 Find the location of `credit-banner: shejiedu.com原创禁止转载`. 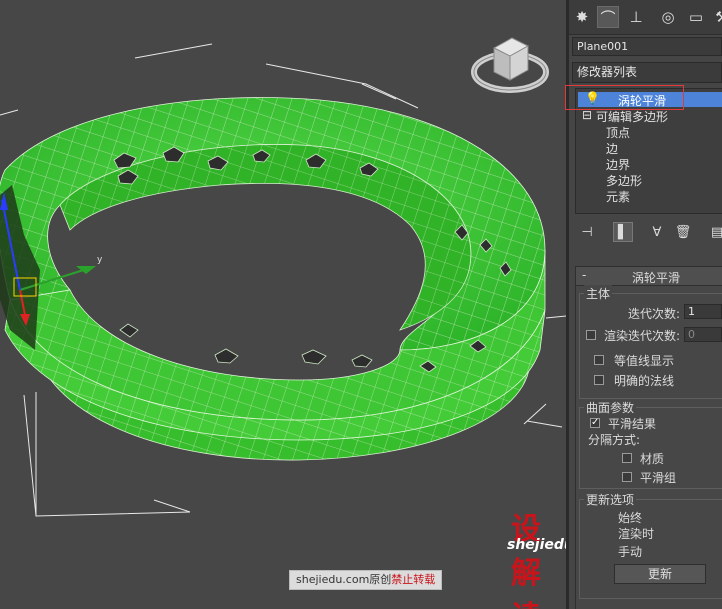

credit-banner: shejiedu.com原创禁止转载 is located at coordinates (366, 580).